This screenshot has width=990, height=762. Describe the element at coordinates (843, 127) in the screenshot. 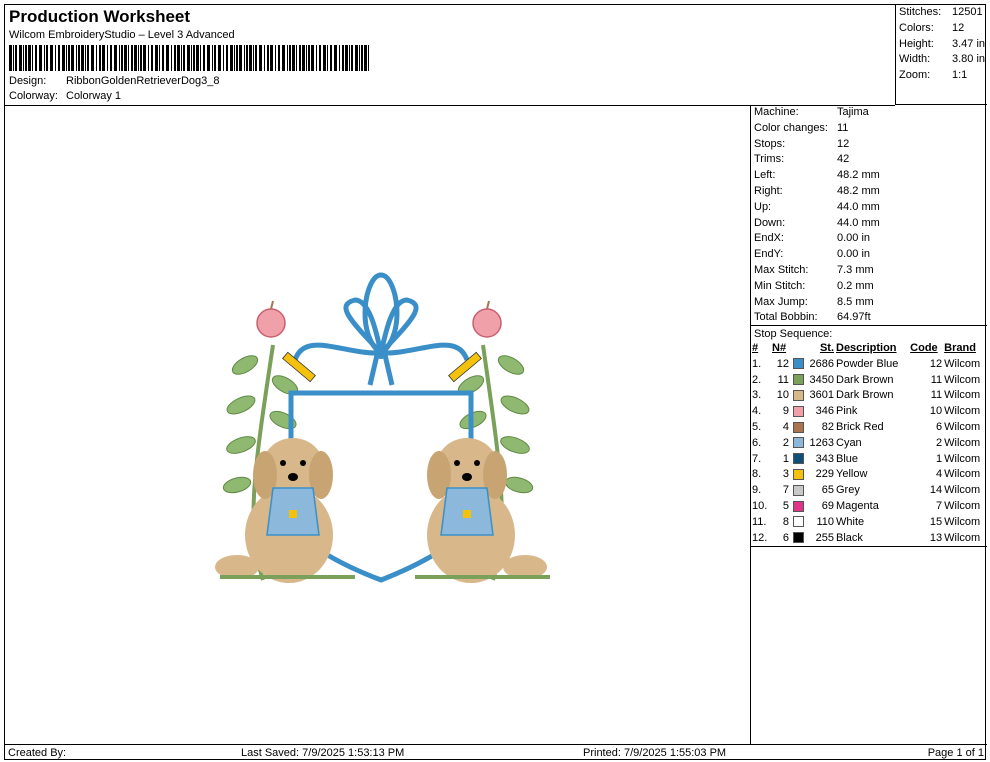

I see `info-value: 11` at that location.